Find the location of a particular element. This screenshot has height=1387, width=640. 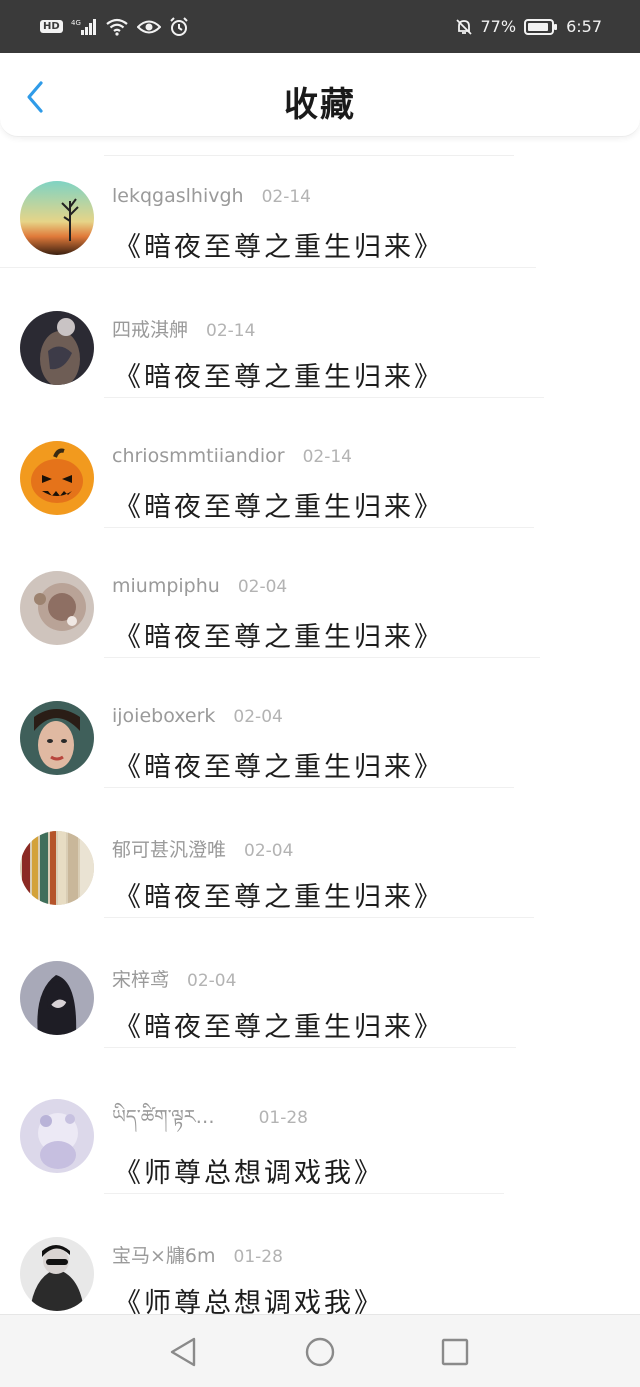

nav-back-button is located at coordinates (183, 1352).